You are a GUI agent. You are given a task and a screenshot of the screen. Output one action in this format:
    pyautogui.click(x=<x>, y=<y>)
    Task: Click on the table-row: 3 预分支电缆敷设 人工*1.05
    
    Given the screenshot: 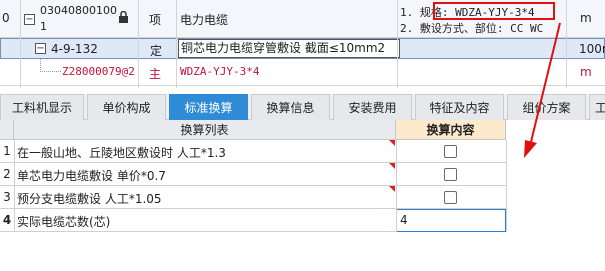 What is the action you would take?
    pyautogui.click(x=253, y=197)
    